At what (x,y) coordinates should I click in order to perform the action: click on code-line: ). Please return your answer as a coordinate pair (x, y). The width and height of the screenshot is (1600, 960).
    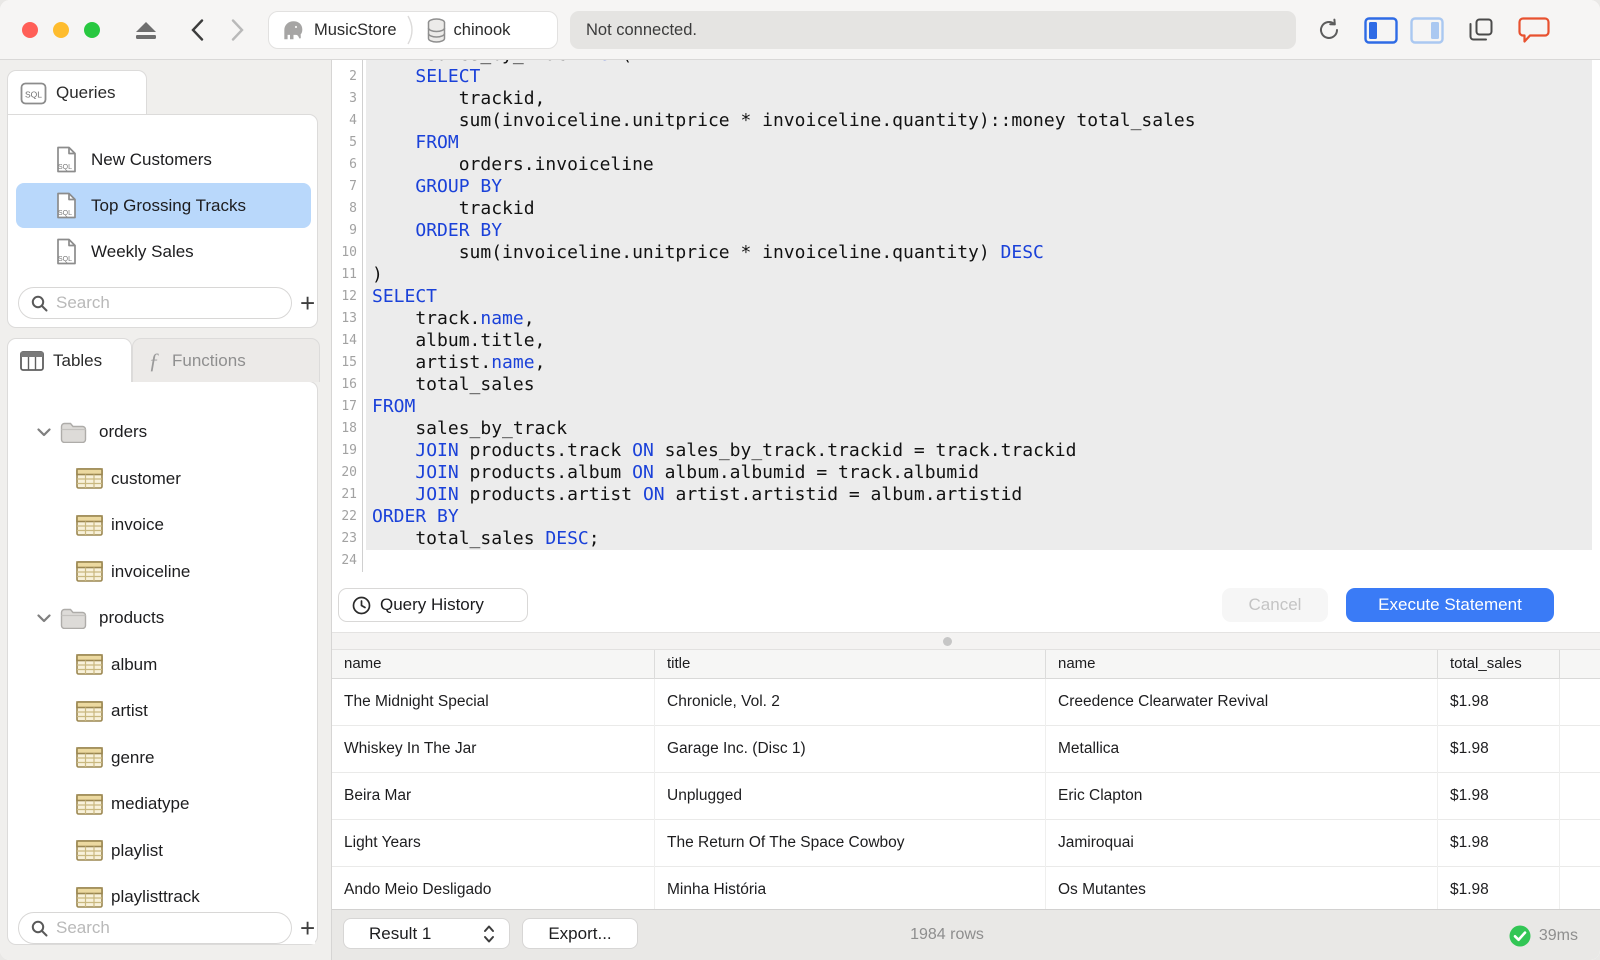
    Looking at the image, I should click on (979, 275).